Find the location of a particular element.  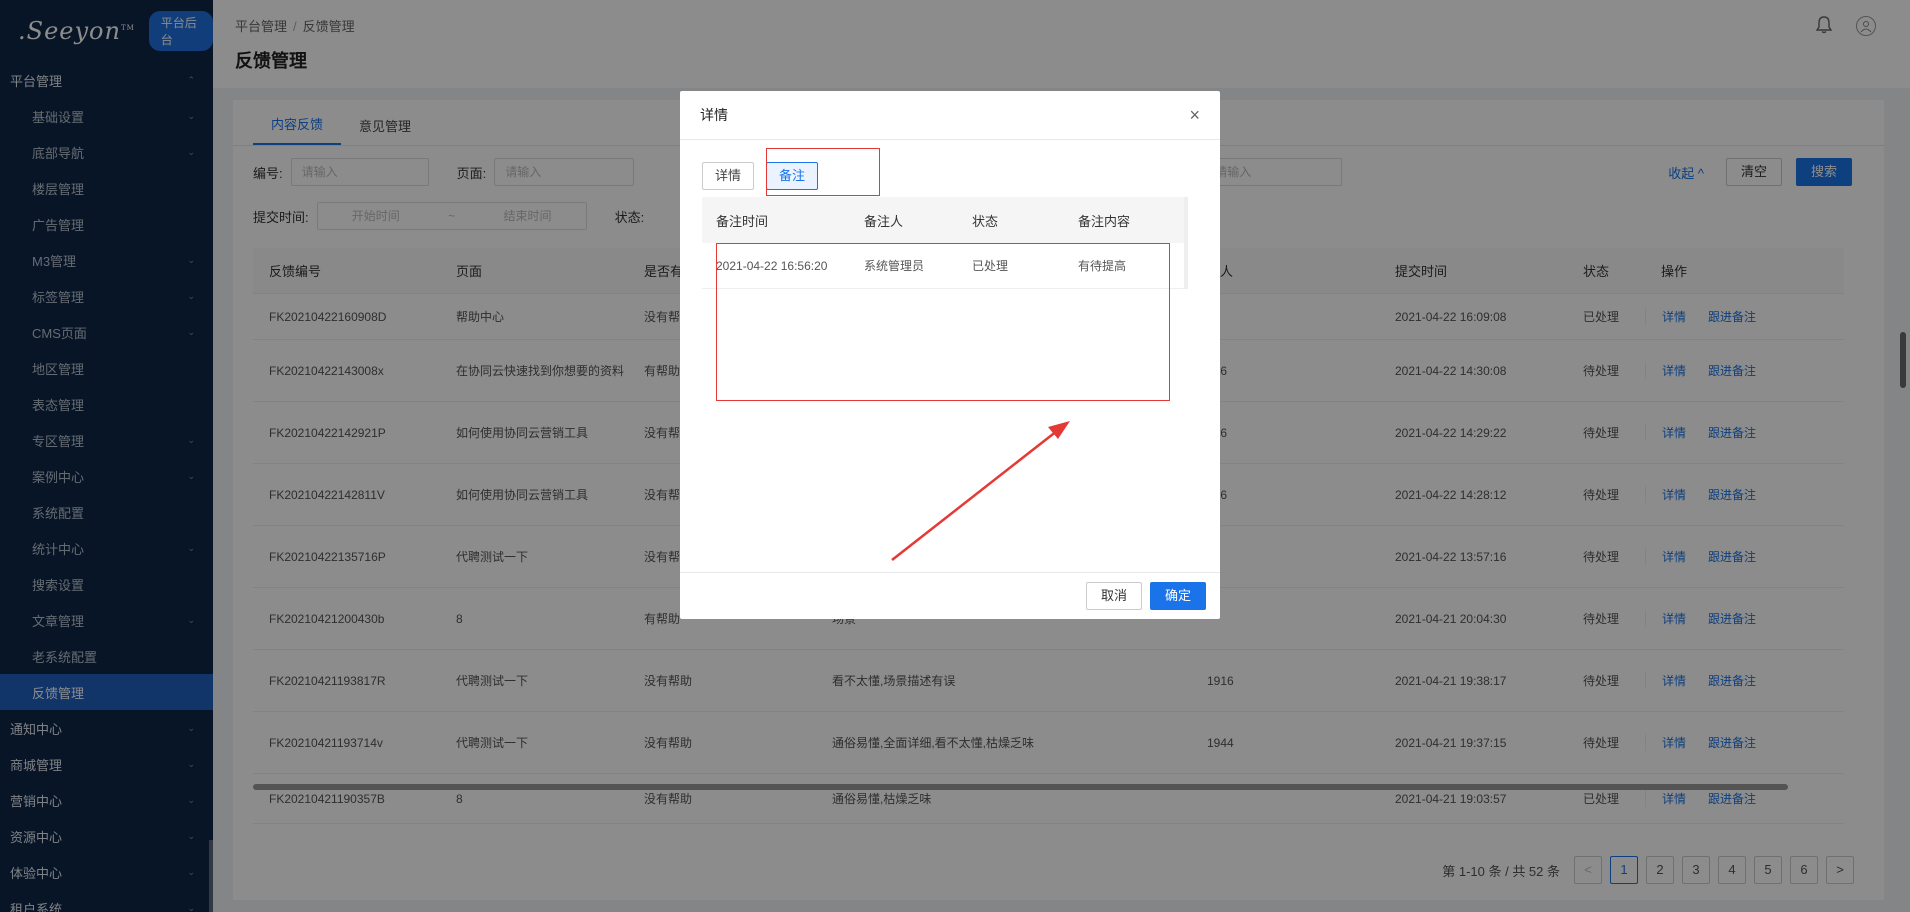

annotation-arrow is located at coordinates (980, 491).